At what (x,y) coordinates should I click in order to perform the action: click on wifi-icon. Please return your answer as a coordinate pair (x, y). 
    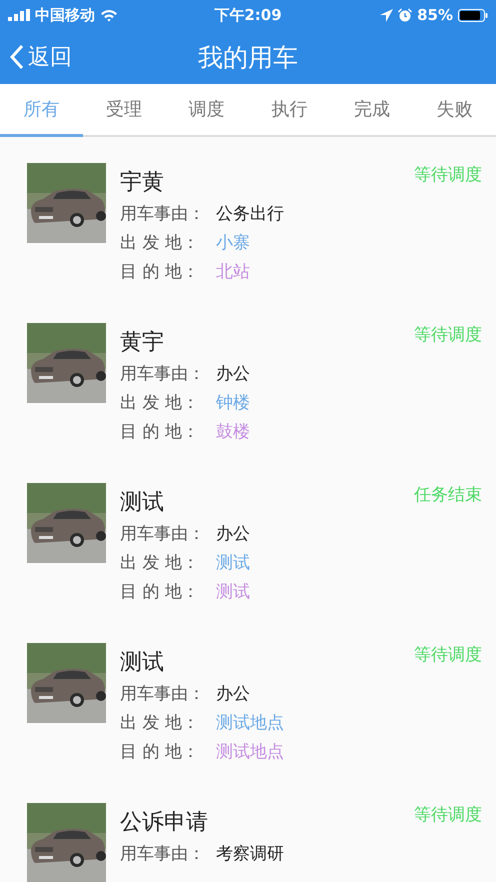
    Looking at the image, I should click on (109, 15).